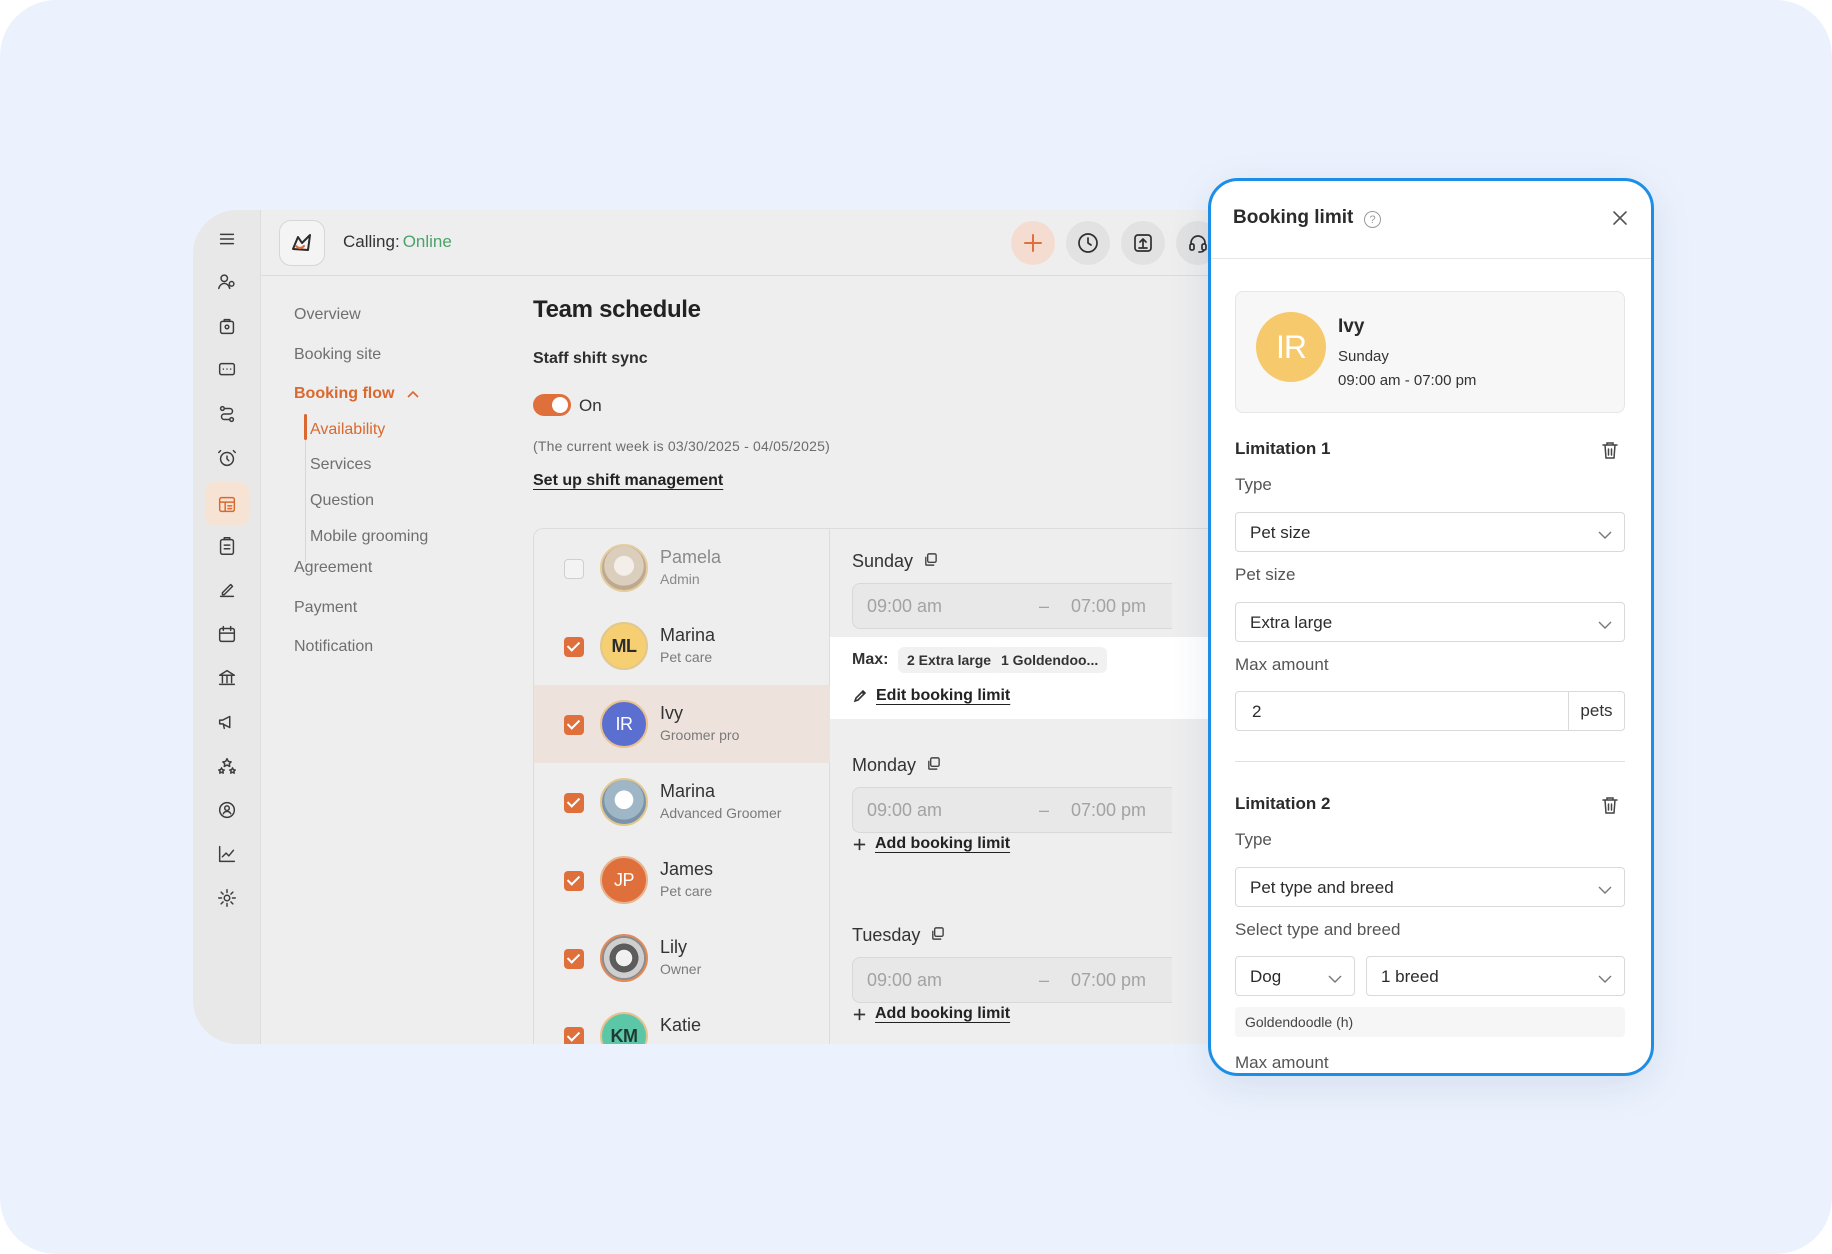 Image resolution: width=1832 pixels, height=1254 pixels. Describe the element at coordinates (227, 590) in the screenshot. I see `pen-icon` at that location.